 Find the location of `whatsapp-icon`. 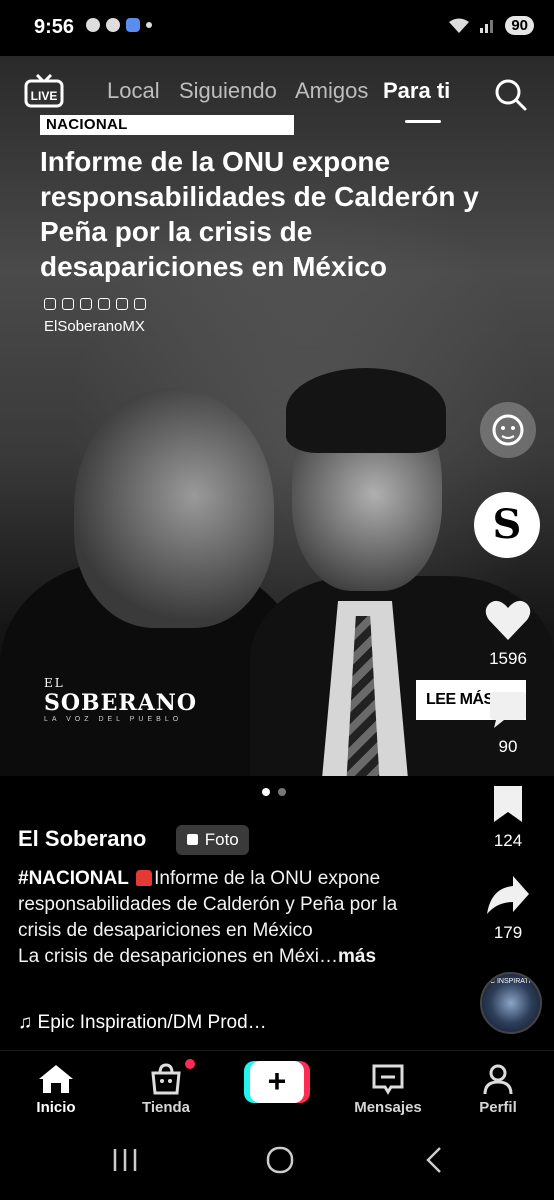

whatsapp-icon is located at coordinates (140, 304).